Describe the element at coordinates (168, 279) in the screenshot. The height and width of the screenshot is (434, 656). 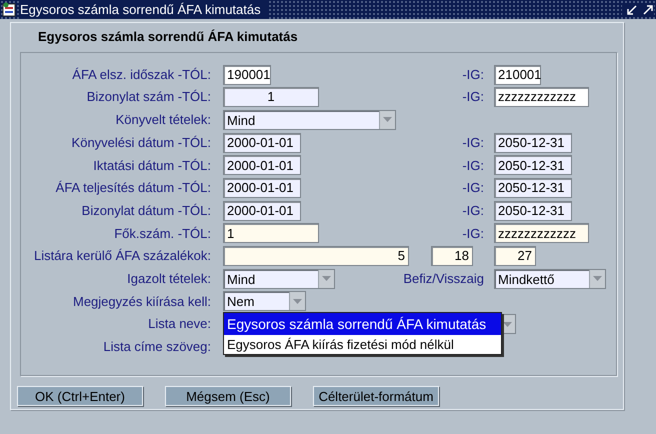
I see `field-label: Igazolt tételek:` at that location.